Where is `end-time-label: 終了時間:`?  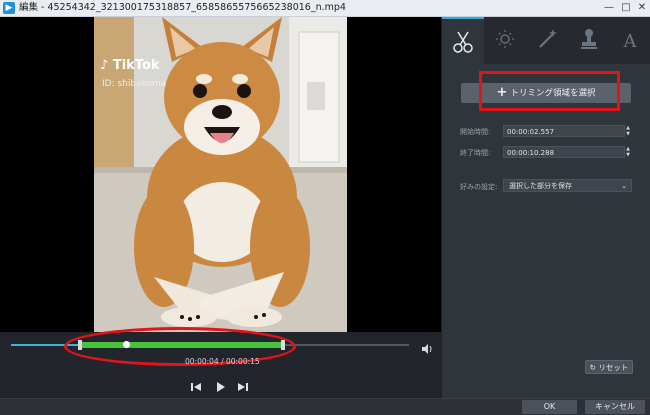 end-time-label: 終了時間: is located at coordinates (475, 153).